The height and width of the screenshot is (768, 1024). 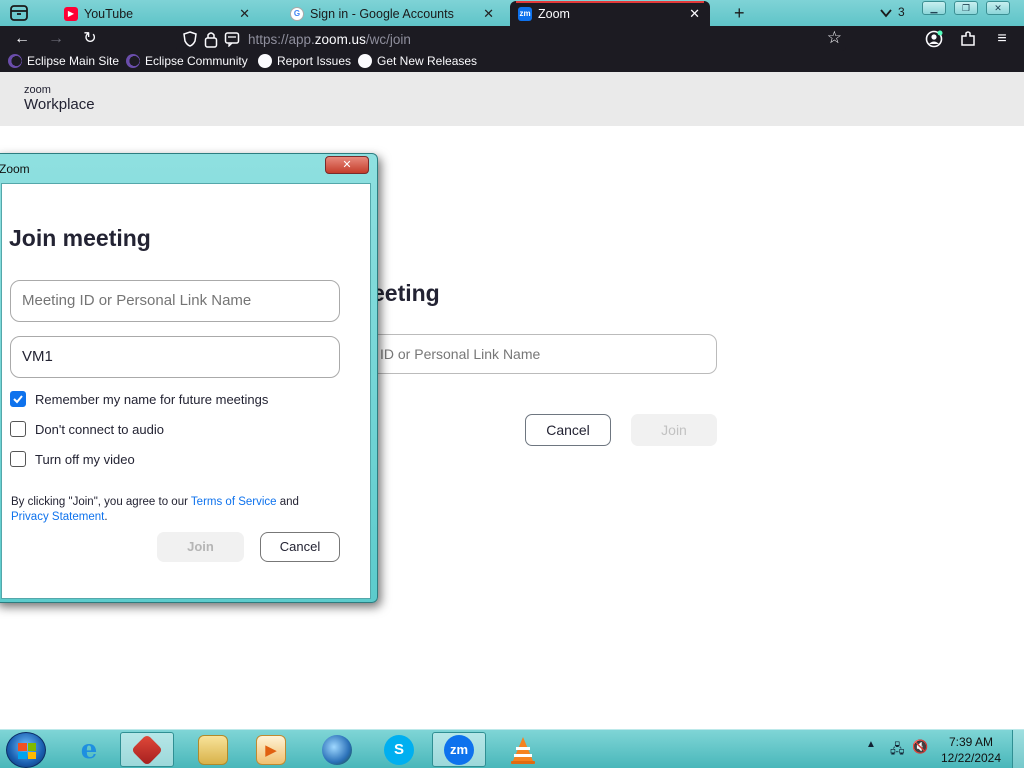 I want to click on browser-nav-bar: ← → ↻ https://app.zoom.us/wc/join ☆ ≡, so click(x=512, y=39).